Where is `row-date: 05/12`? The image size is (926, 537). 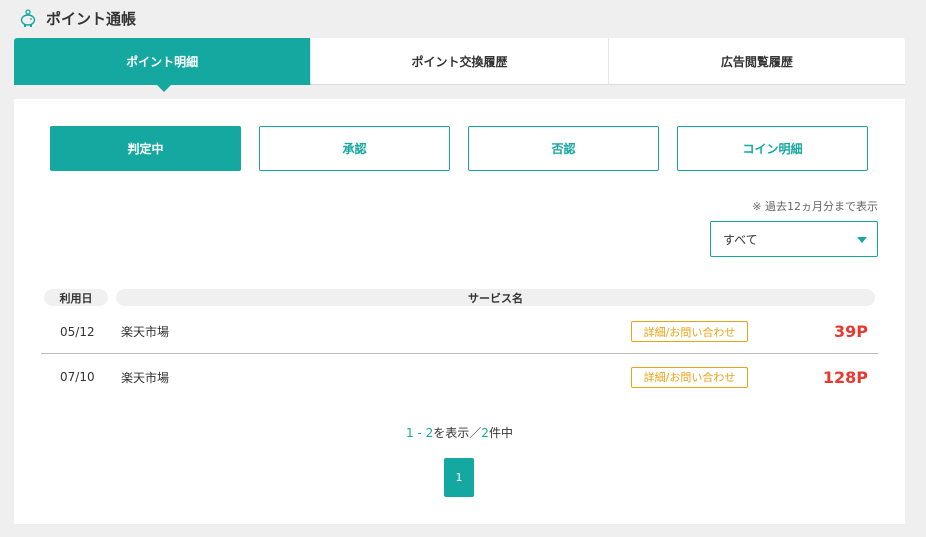 row-date: 05/12 is located at coordinates (77, 331).